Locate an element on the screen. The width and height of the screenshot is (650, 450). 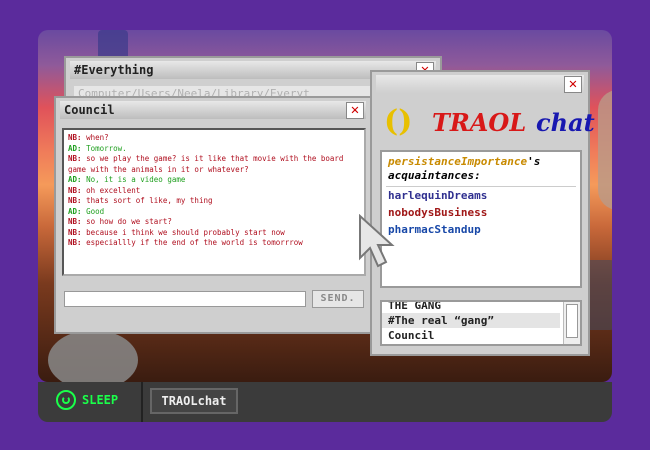
owner-suffix: 's is located at coordinates (534, 161).